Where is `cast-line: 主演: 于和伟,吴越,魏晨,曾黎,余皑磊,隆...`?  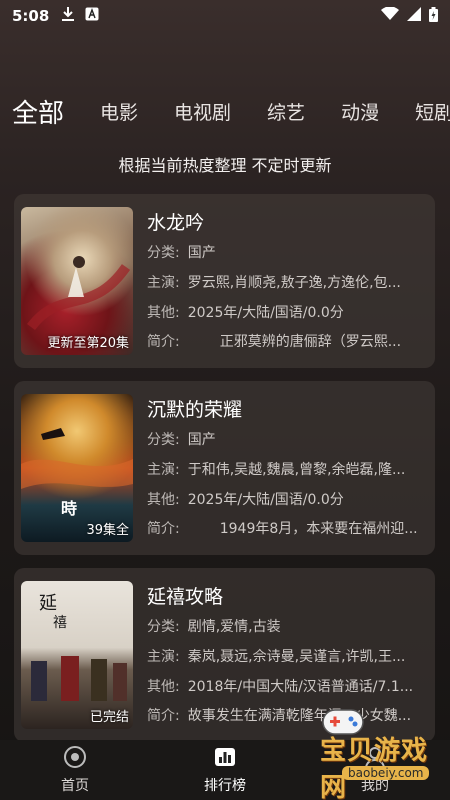
cast-line: 主演: 于和伟,吴越,魏晨,曾黎,余皑磊,隆... is located at coordinates (287, 469).